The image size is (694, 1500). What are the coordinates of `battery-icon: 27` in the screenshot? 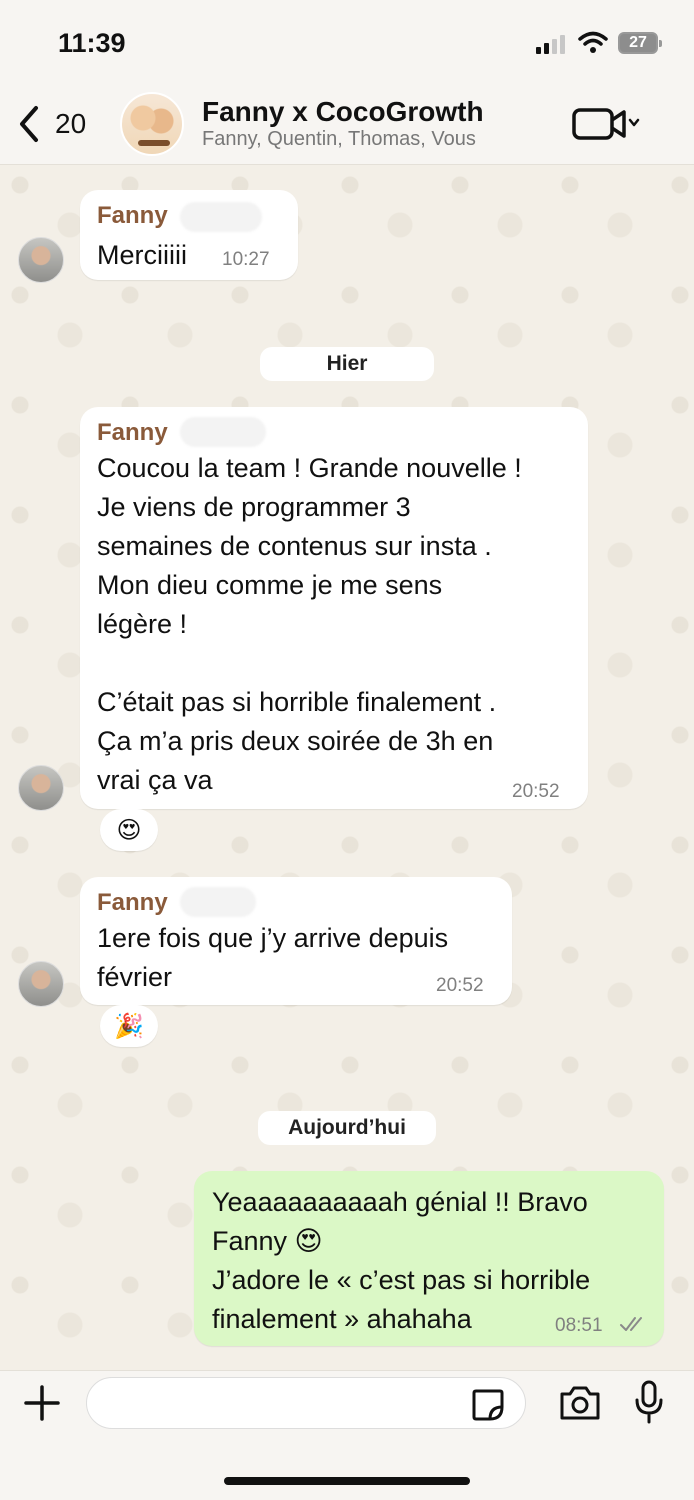 It's located at (640, 43).